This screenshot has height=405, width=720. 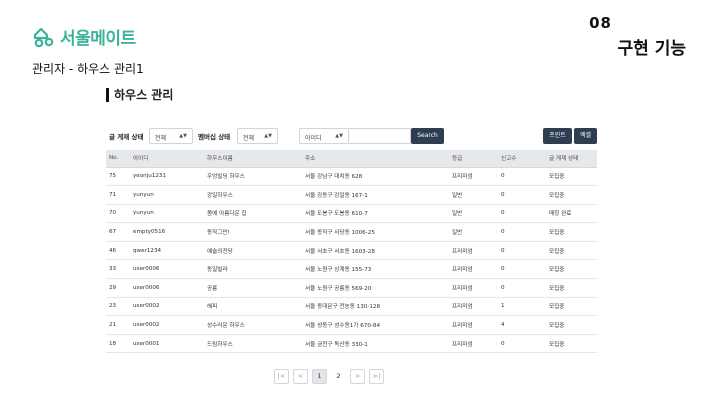 What do you see at coordinates (253, 251) in the screenshot?
I see `cell-house-name: 예술의전당` at bounding box center [253, 251].